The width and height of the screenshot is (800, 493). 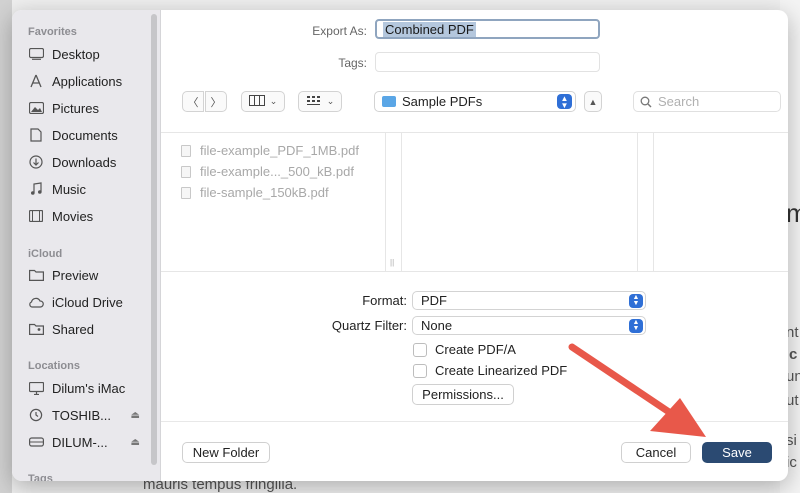 What do you see at coordinates (679, 101) in the screenshot?
I see `search-placeholder: Search` at bounding box center [679, 101].